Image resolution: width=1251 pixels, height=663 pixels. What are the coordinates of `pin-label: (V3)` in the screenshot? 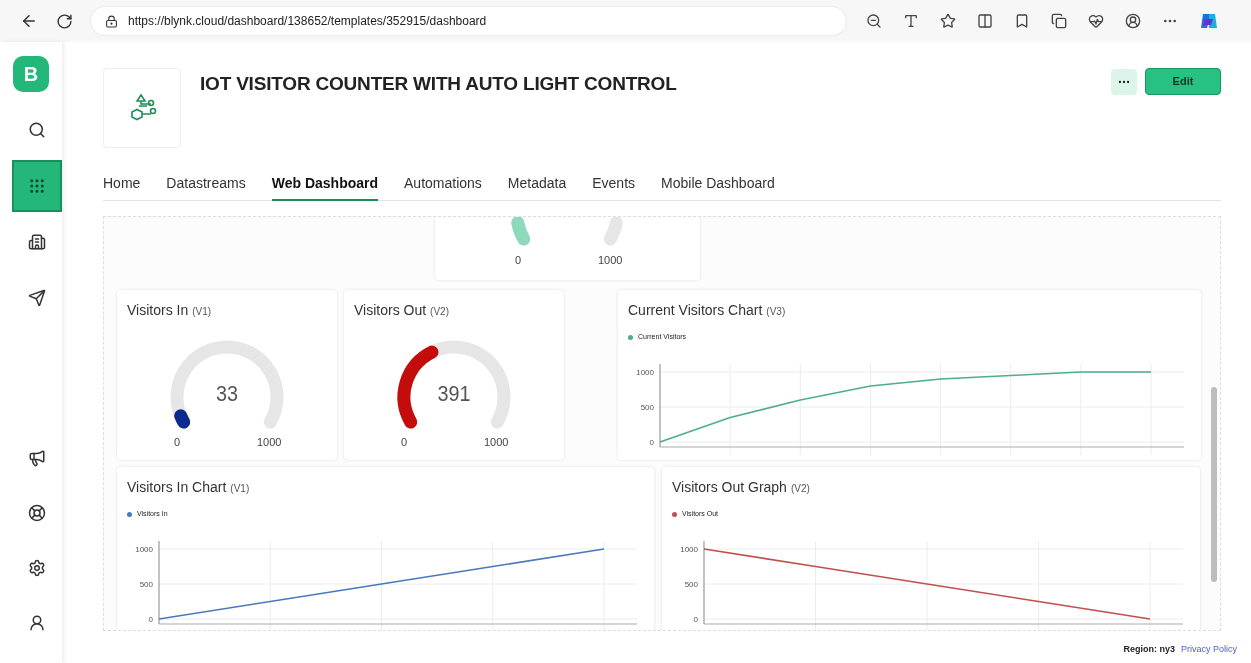 It's located at (776, 312).